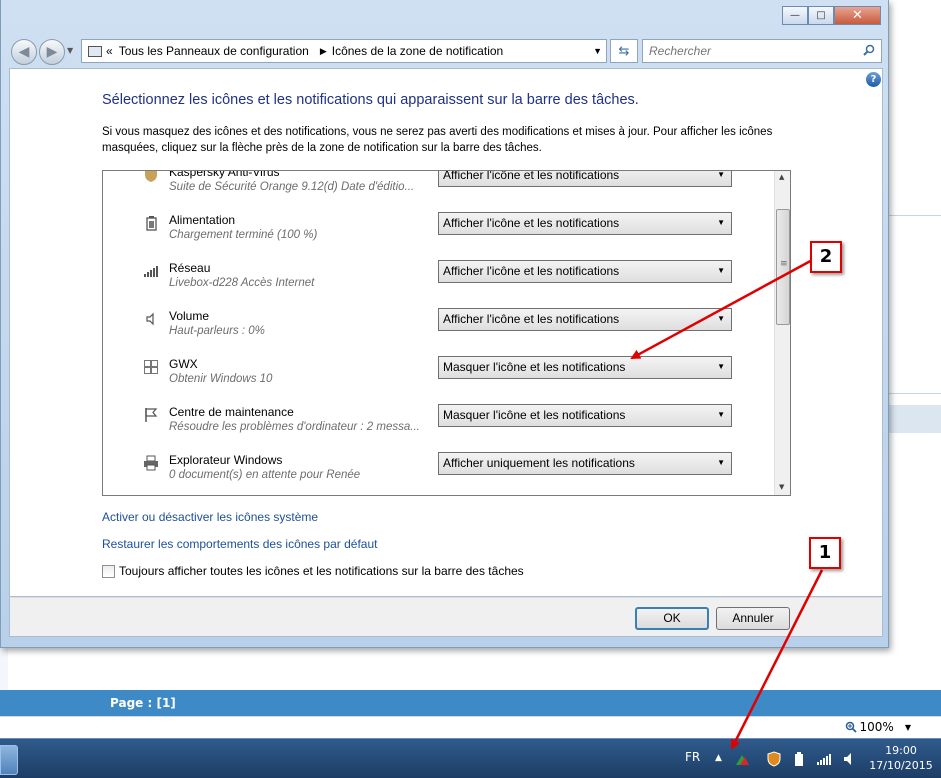 This screenshot has width=941, height=778. What do you see at coordinates (672, 618) in the screenshot?
I see `ok-button: OK` at bounding box center [672, 618].